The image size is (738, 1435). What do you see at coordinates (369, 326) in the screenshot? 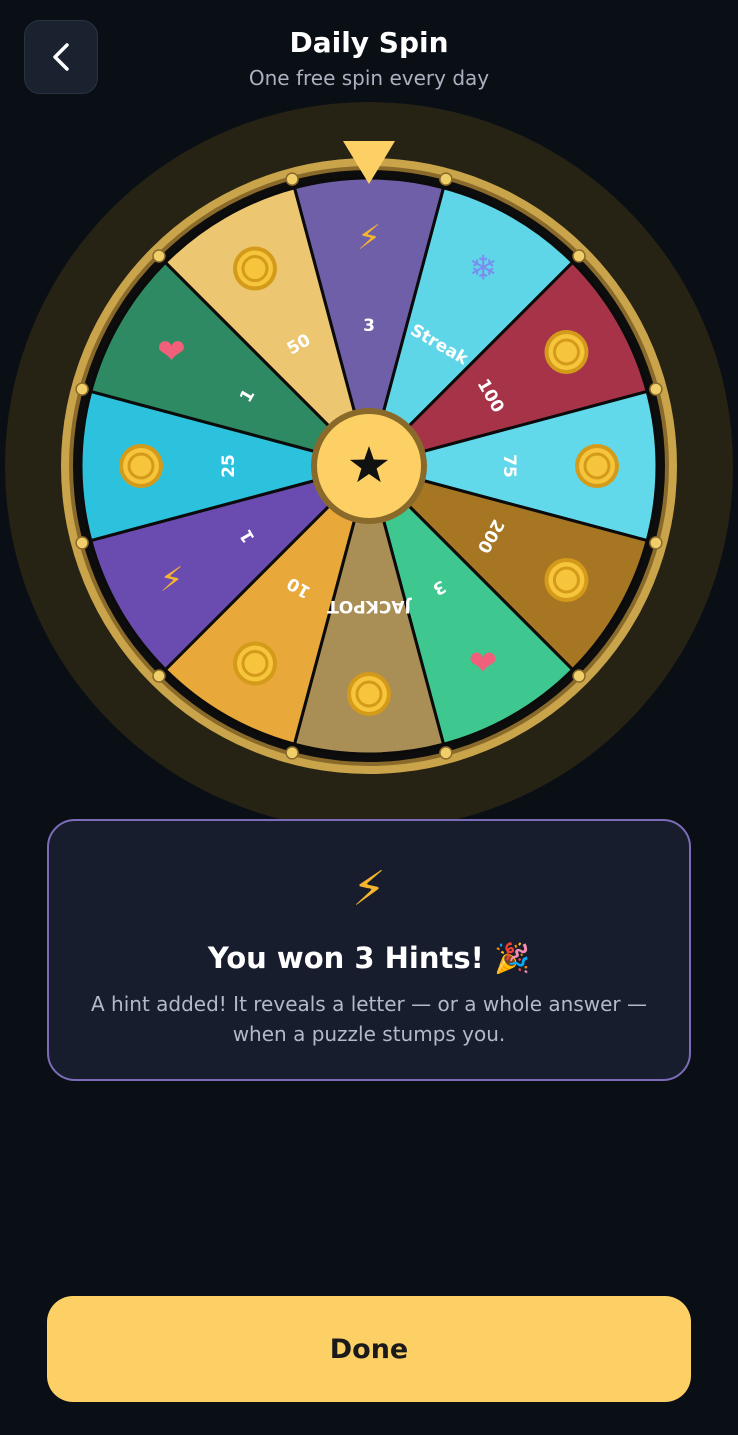
I see `wheel-segment-label: 3` at bounding box center [369, 326].